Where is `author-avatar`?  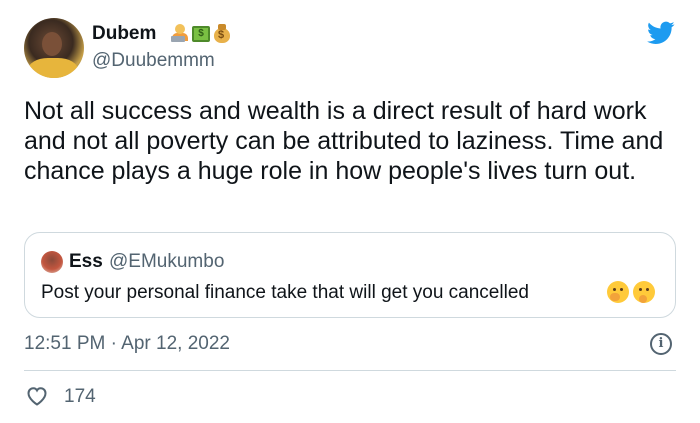
author-avatar is located at coordinates (54, 48).